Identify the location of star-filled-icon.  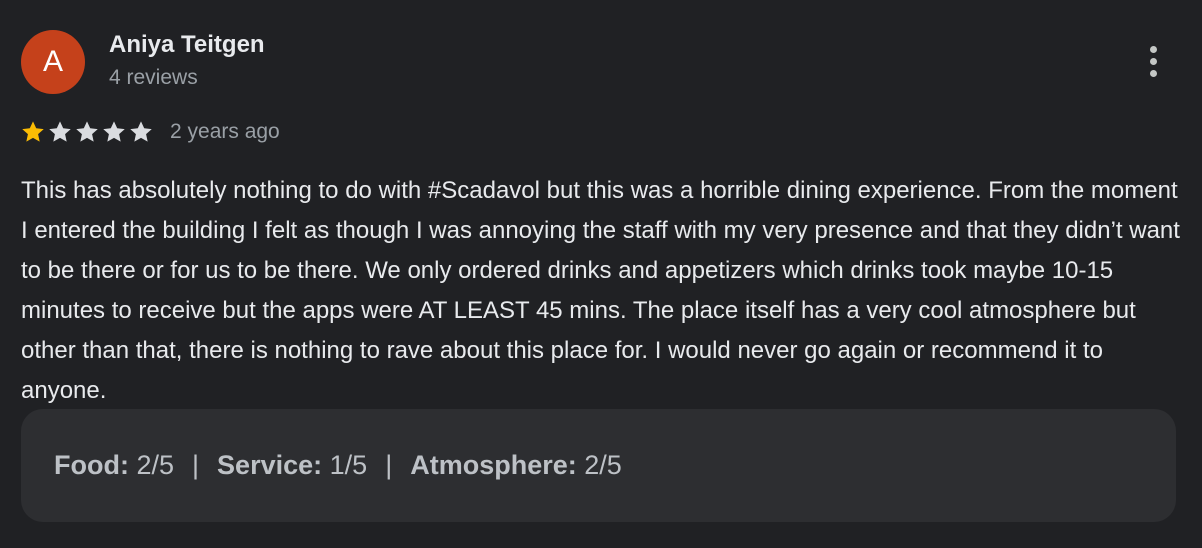
(33, 131).